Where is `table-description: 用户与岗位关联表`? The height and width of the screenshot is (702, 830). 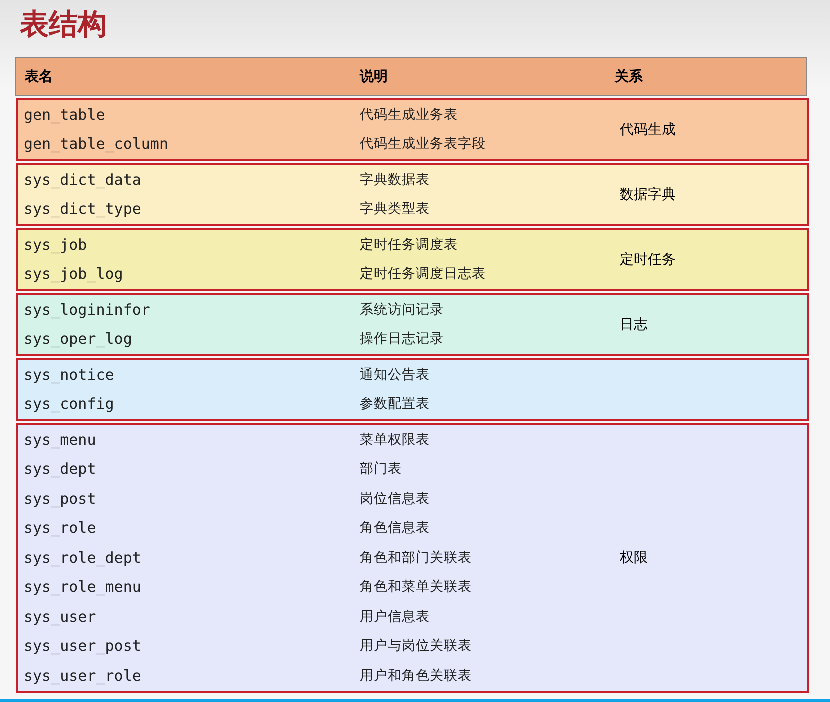
table-description: 用户与岗位关联表 is located at coordinates (415, 646).